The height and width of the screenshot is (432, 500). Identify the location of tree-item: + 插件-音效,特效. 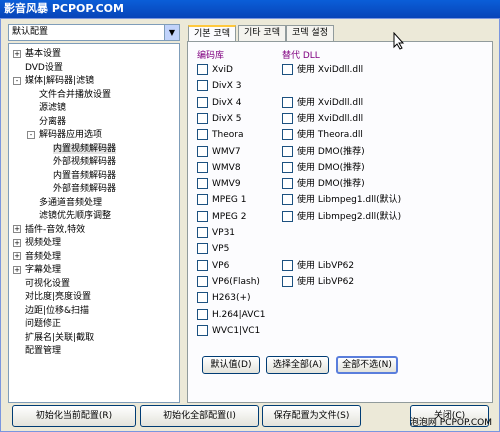
(49, 230).